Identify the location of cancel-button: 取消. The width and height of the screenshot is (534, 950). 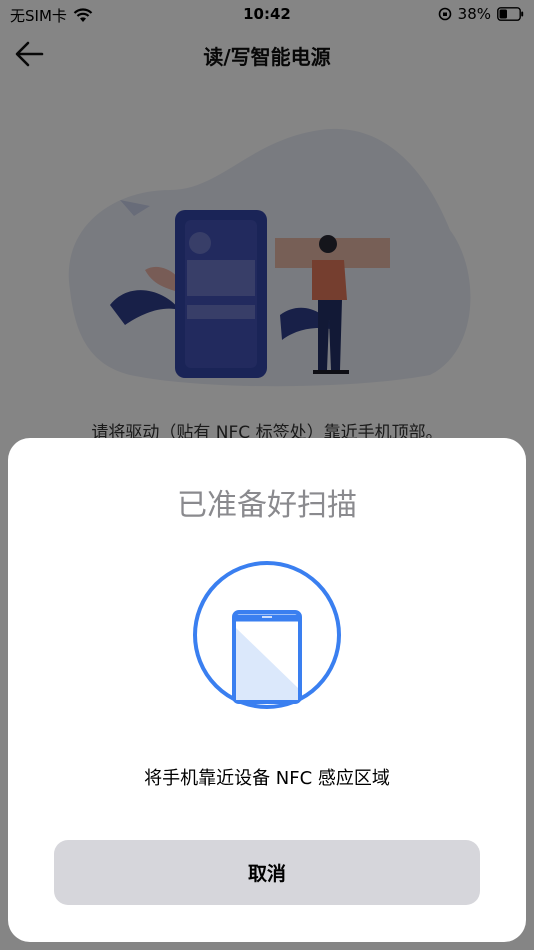
(267, 872).